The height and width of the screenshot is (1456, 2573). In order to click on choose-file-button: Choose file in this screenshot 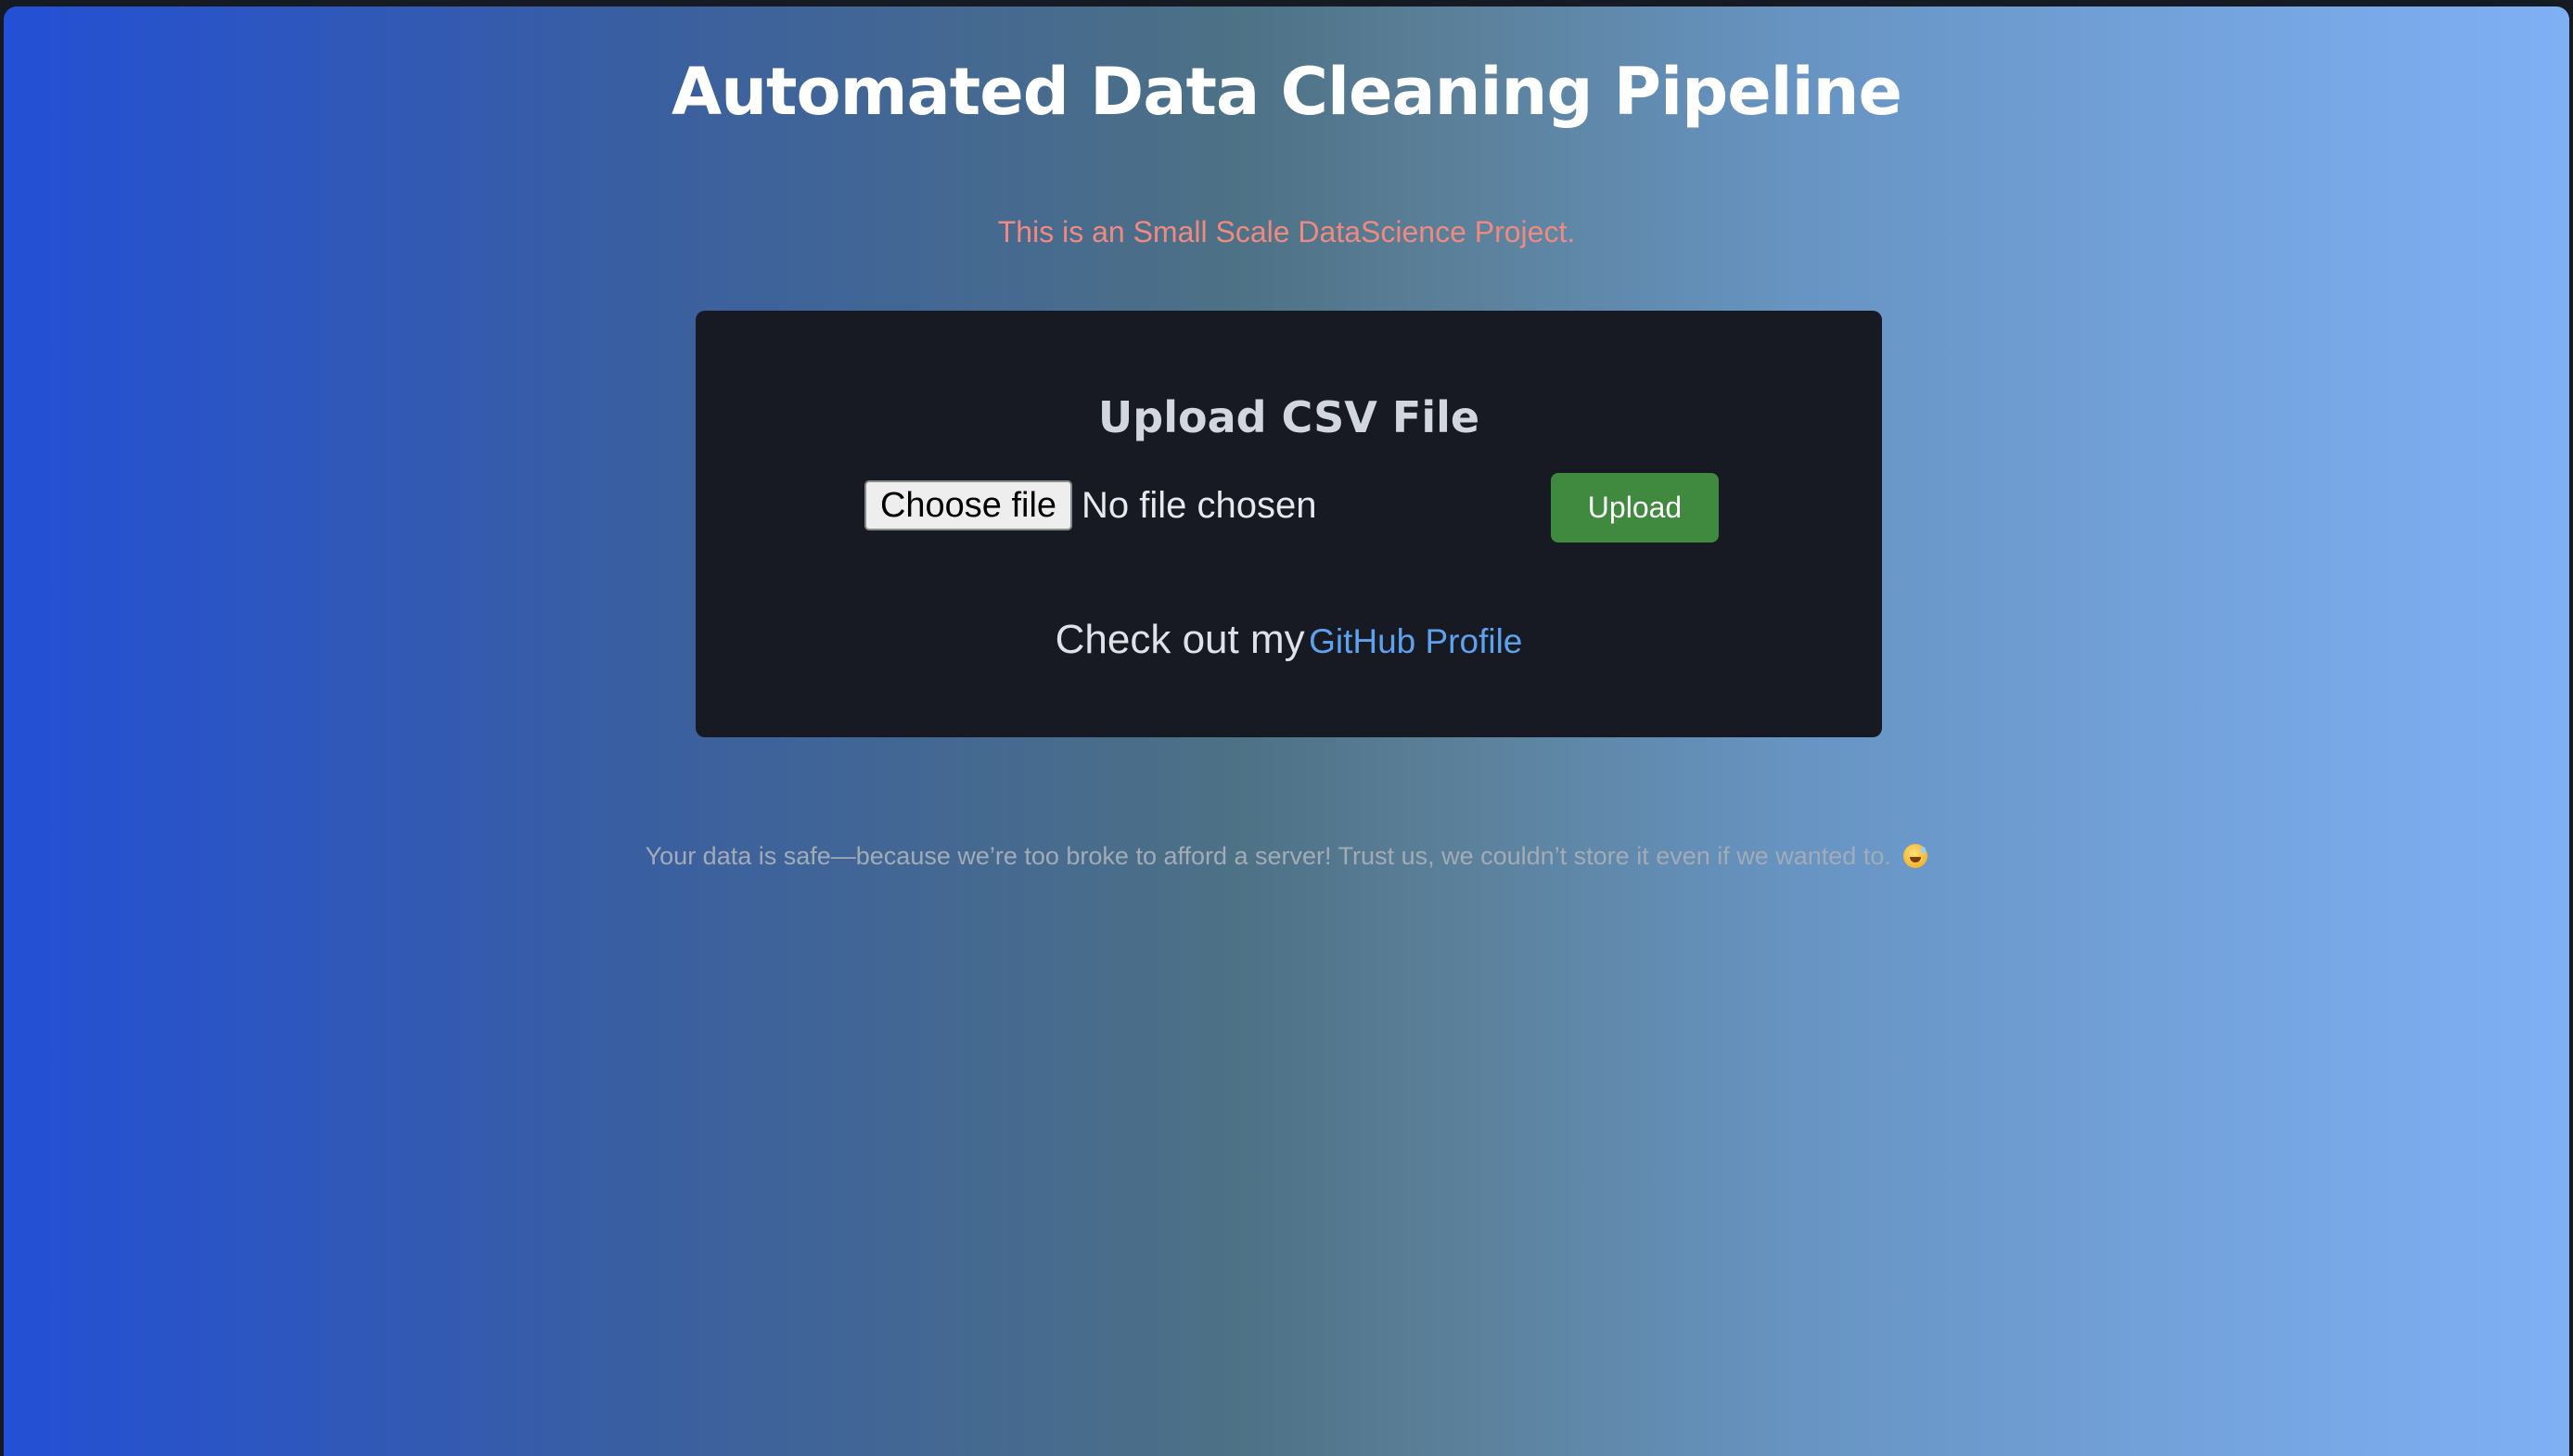, I will do `click(968, 505)`.